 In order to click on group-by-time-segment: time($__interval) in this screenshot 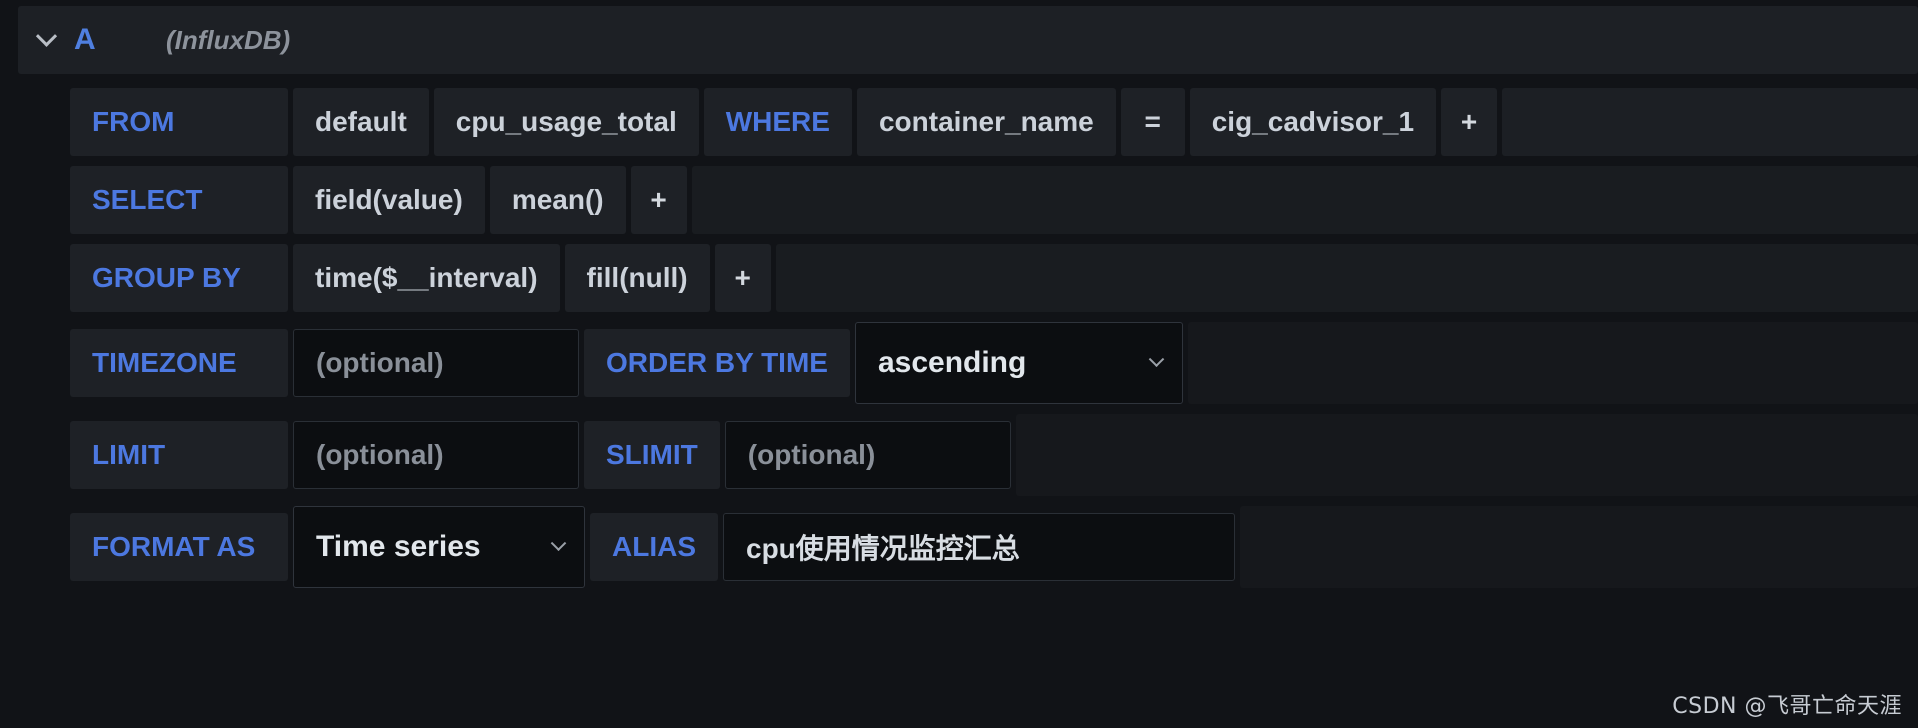, I will do `click(426, 278)`.